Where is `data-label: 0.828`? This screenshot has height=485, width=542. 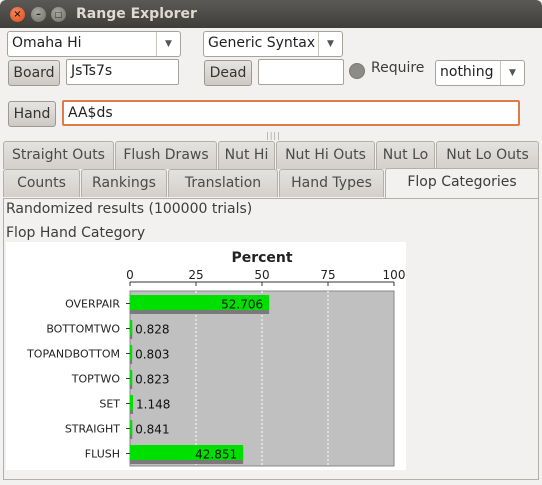 data-label: 0.828 is located at coordinates (152, 330).